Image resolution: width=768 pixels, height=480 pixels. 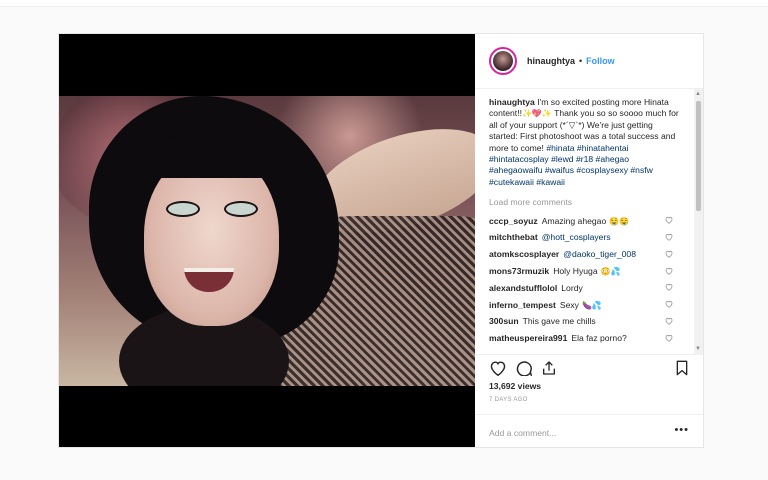 I want to click on comment-row: mons73rmuzik Holy Hyuga 😳💦, so click(x=589, y=271).